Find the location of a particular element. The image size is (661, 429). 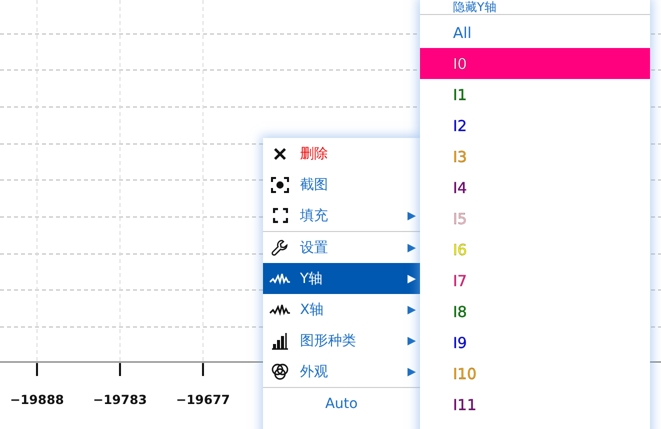

menu-item: I1 is located at coordinates (535, 94).